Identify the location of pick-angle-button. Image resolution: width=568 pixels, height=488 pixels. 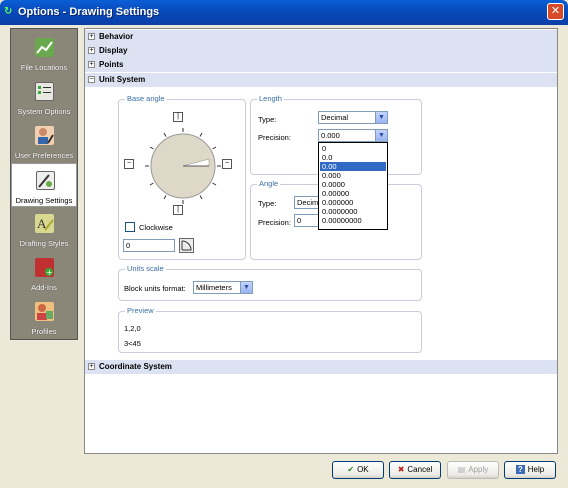
(186, 245).